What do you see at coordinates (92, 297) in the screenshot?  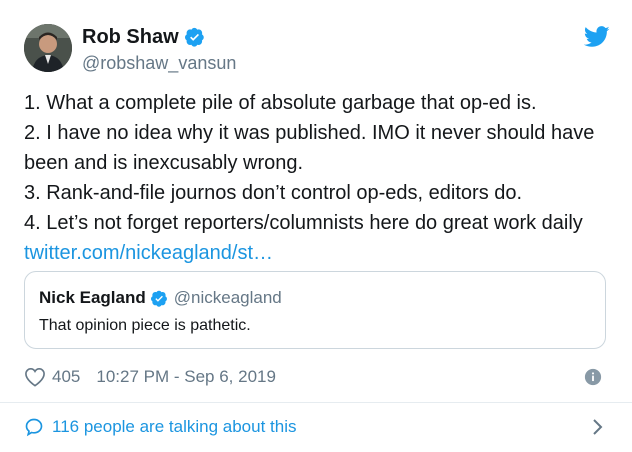 I see `quoted-author-name: Nick Eagland` at bounding box center [92, 297].